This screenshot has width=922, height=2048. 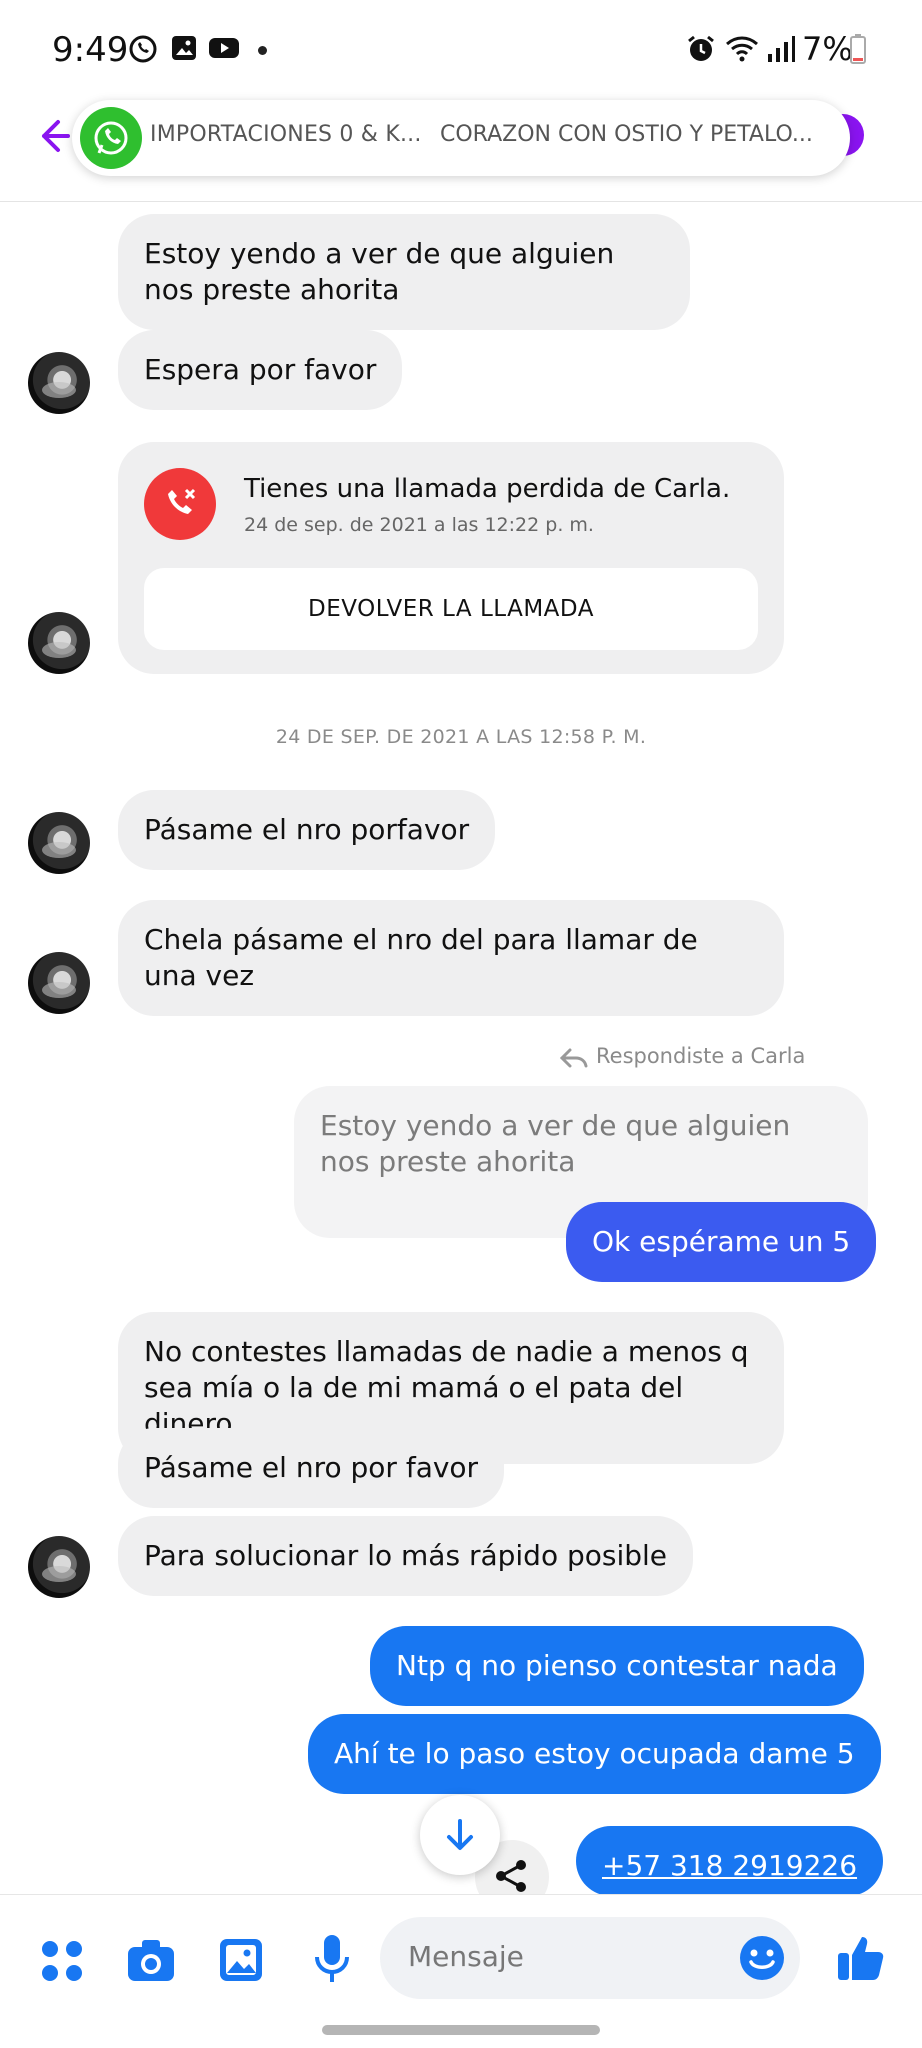 I want to click on missed-call-icon, so click(x=180, y=504).